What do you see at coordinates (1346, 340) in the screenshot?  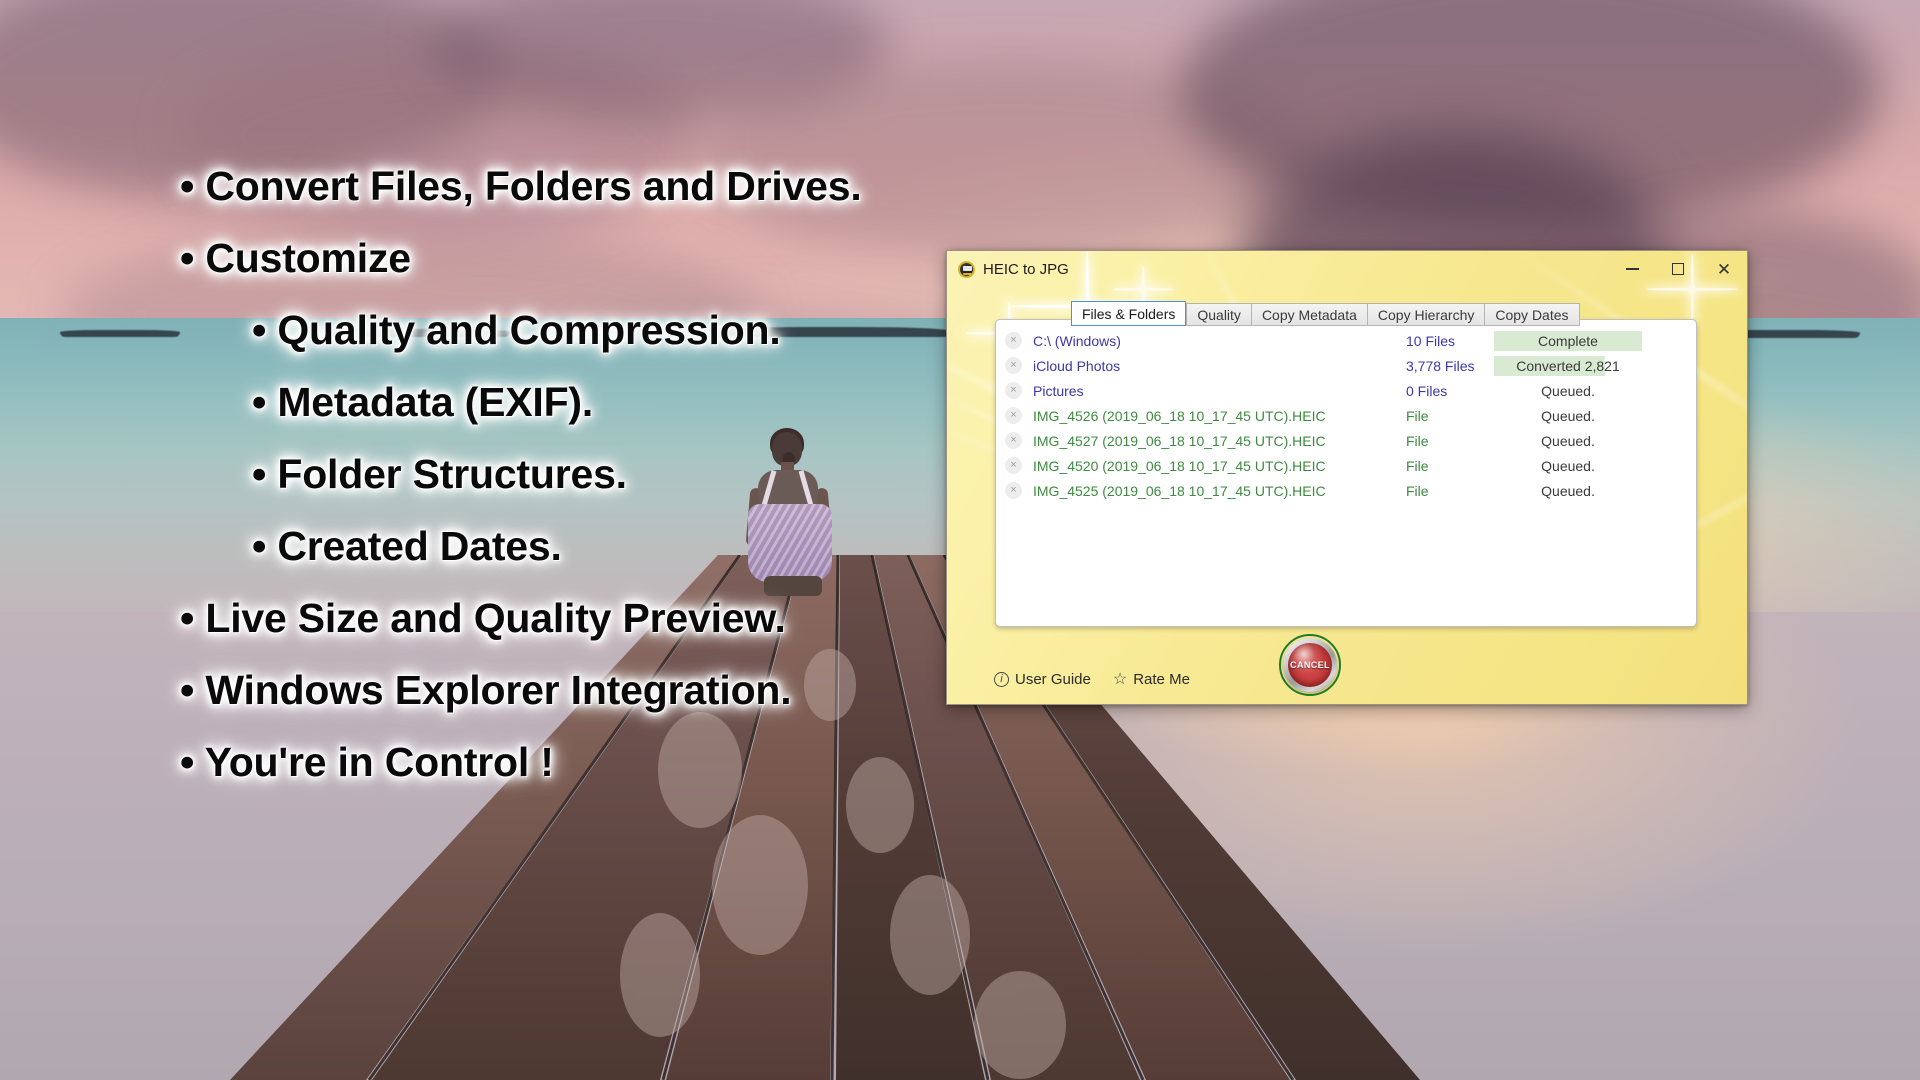 I see `queue-row: × C:\ (Windows) 10 Files Complete` at bounding box center [1346, 340].